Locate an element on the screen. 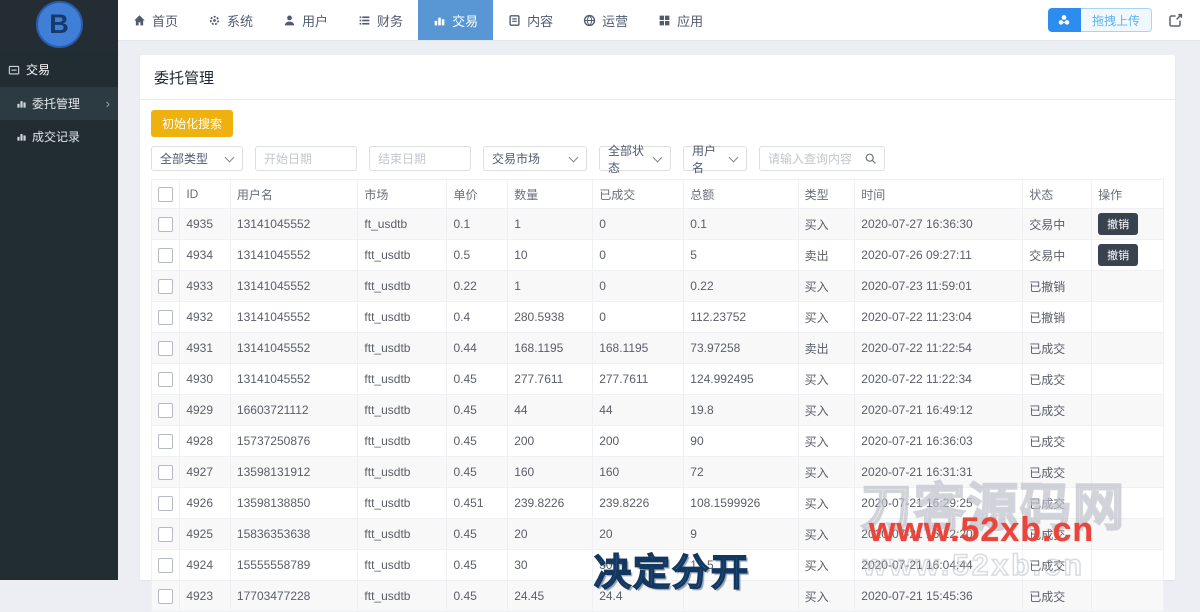 This screenshot has width=1200, height=612. cell-price: 0.45 is located at coordinates (477, 410).